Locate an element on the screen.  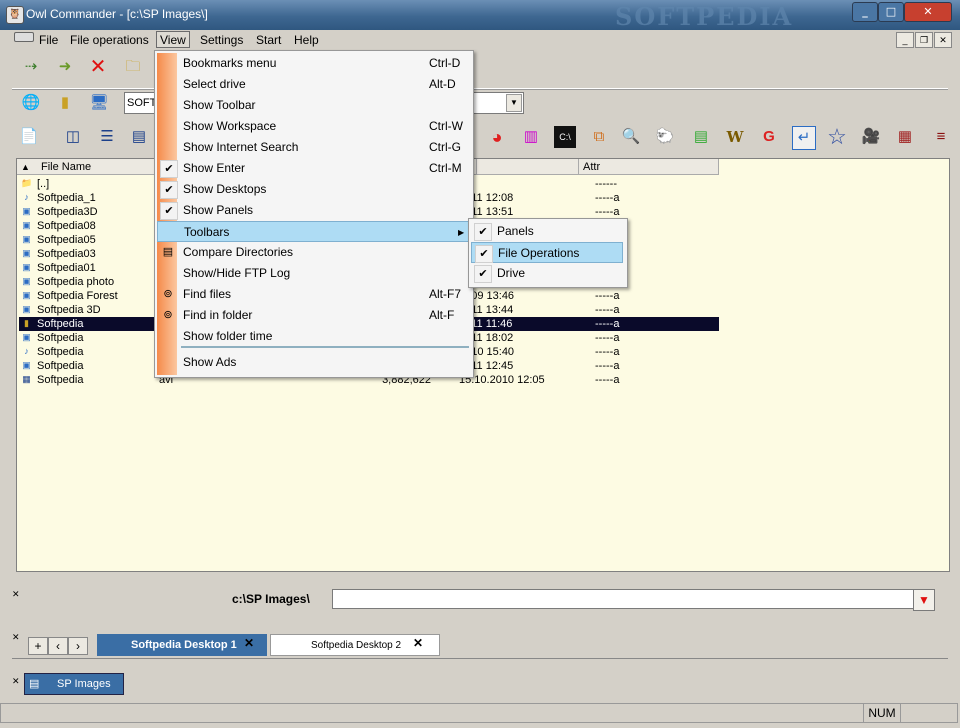
delete-icon: ✕ is located at coordinates (98, 67).